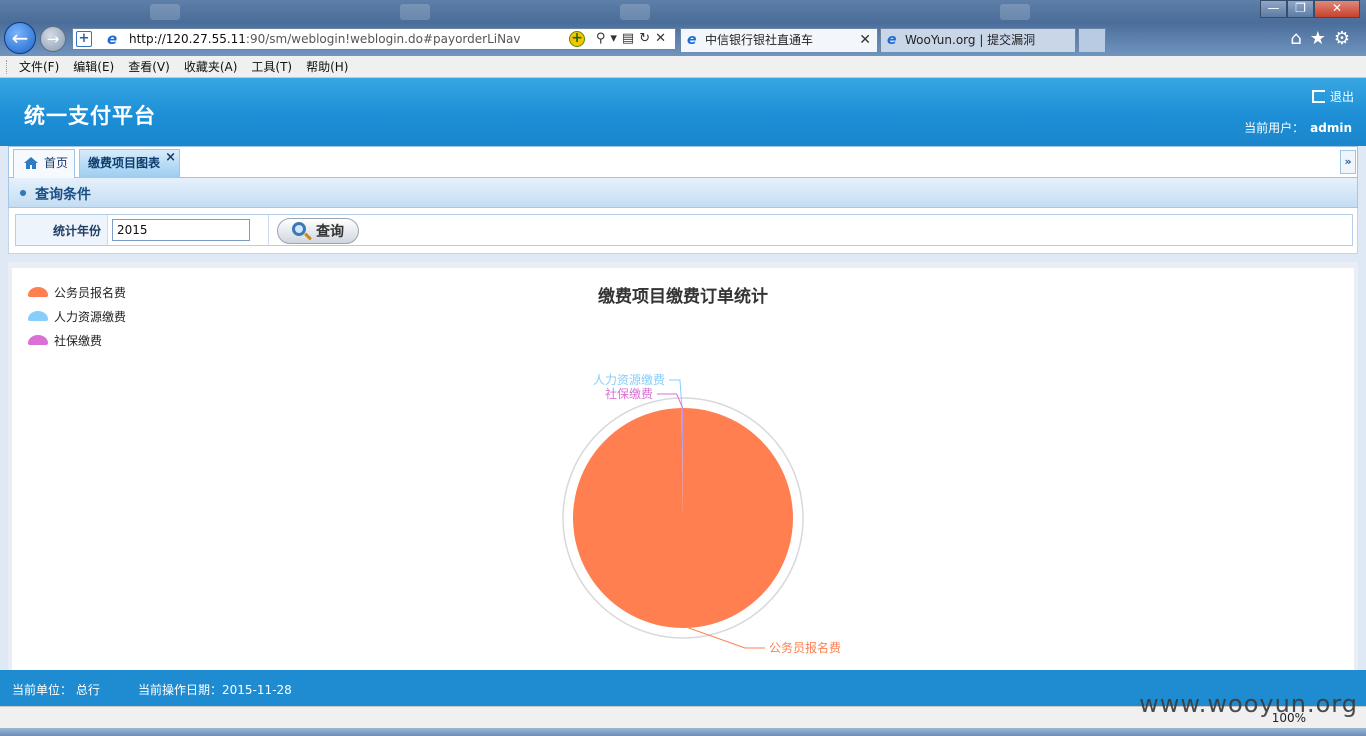 The height and width of the screenshot is (736, 1366). What do you see at coordinates (683, 67) in the screenshot?
I see `menu-bar: 文件(F) 编辑(E) 查看(V) 收藏夹(A) 工具(T) 帮助(H)` at bounding box center [683, 67].